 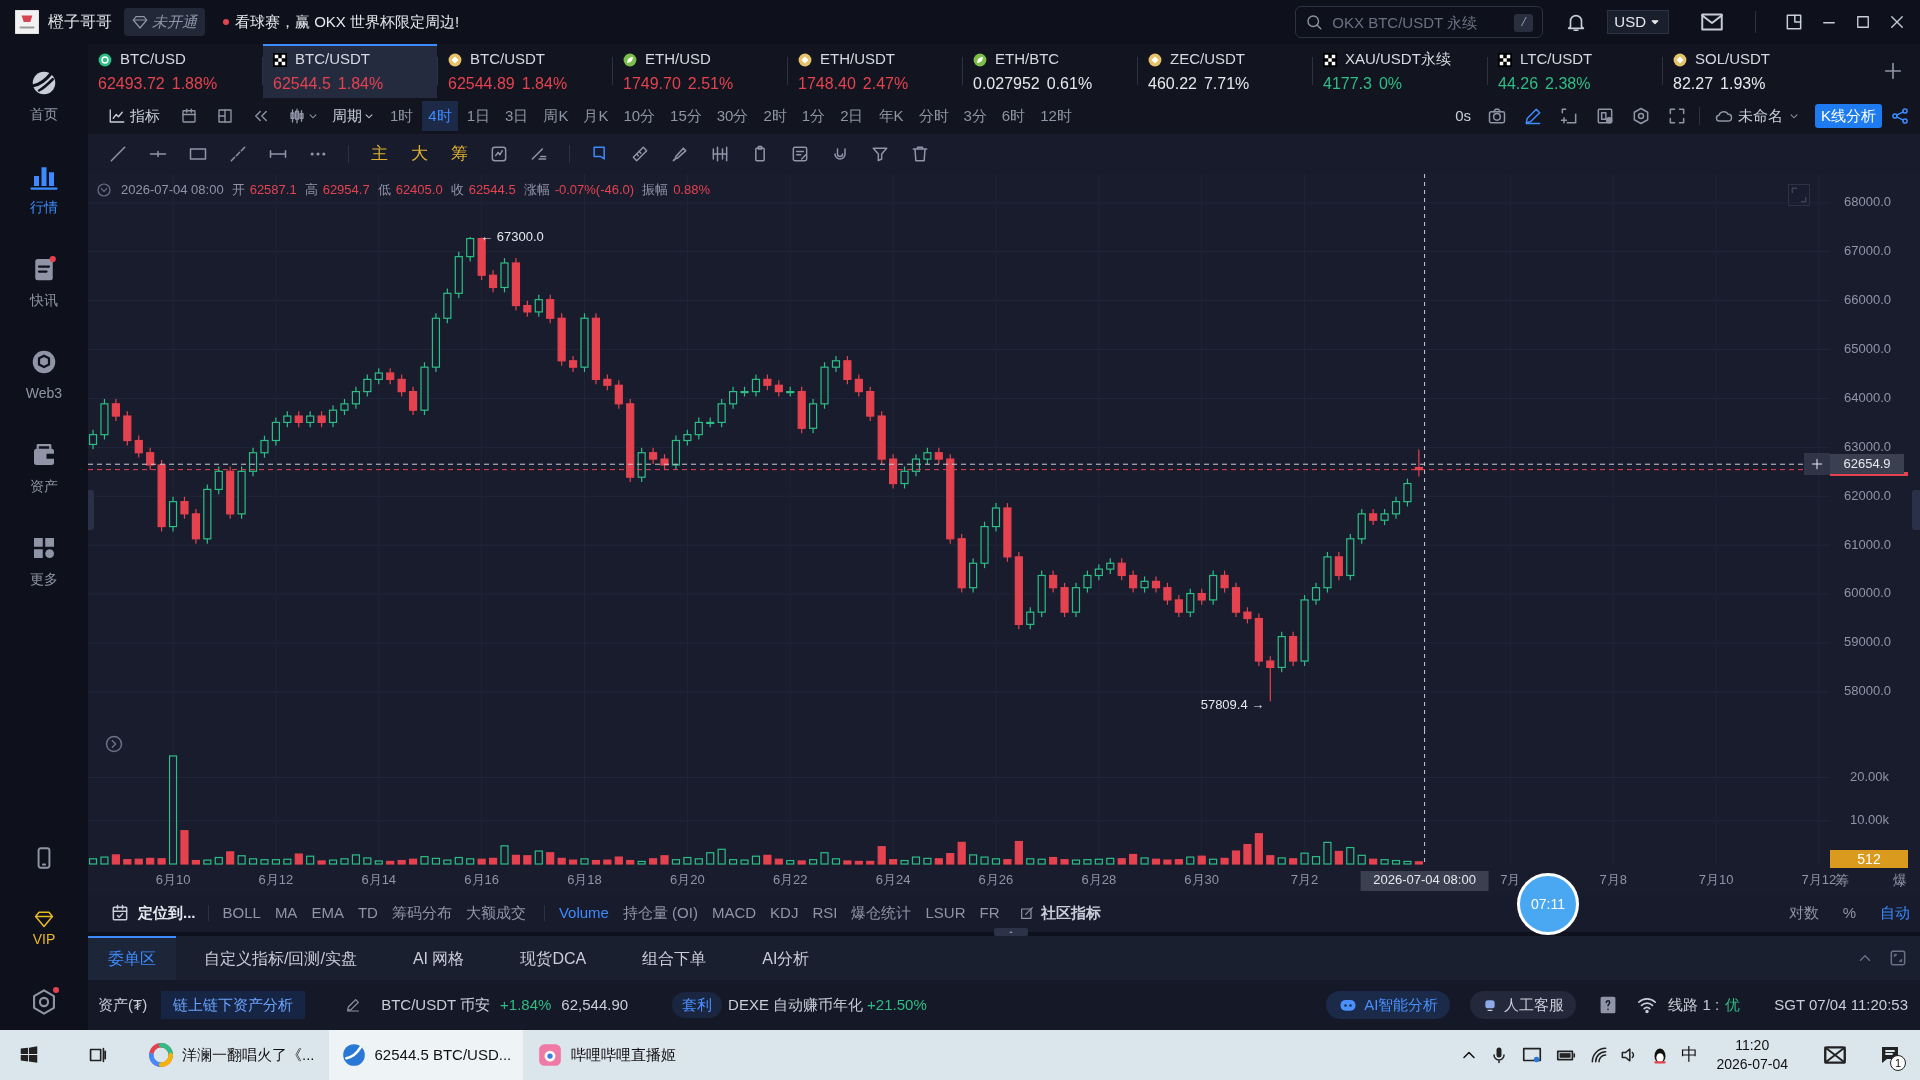 I want to click on indicator-tab: 持仓量 (OI), so click(x=660, y=913).